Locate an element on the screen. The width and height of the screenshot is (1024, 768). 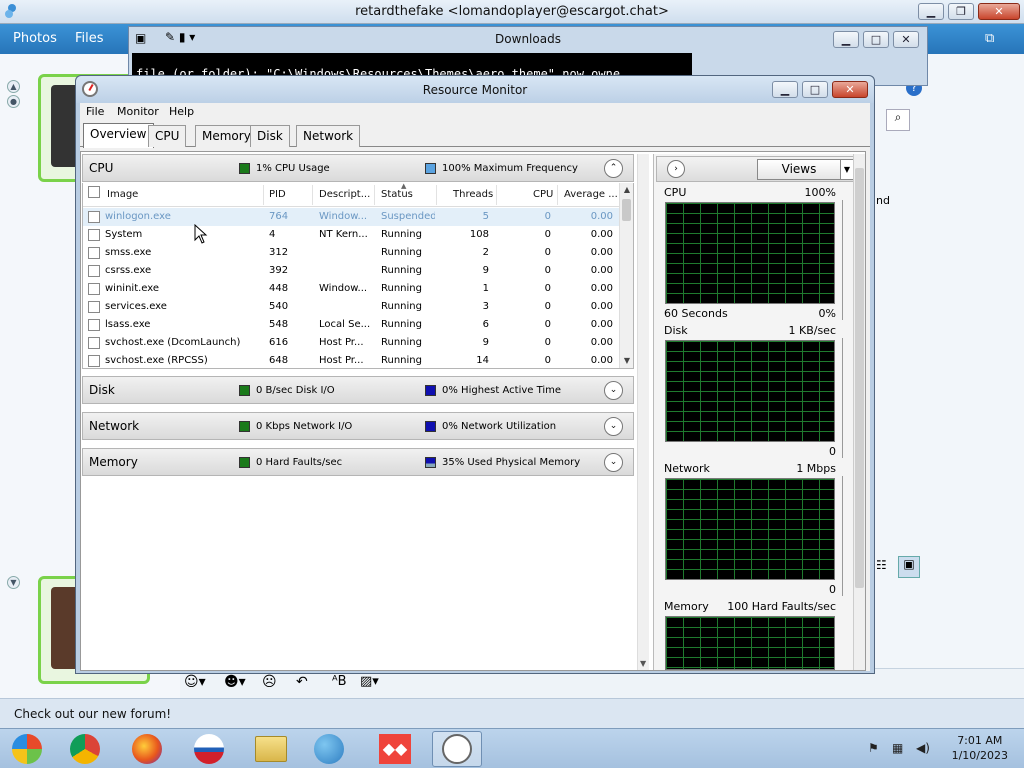
tab-cpu: CPU is located at coordinates (167, 136).